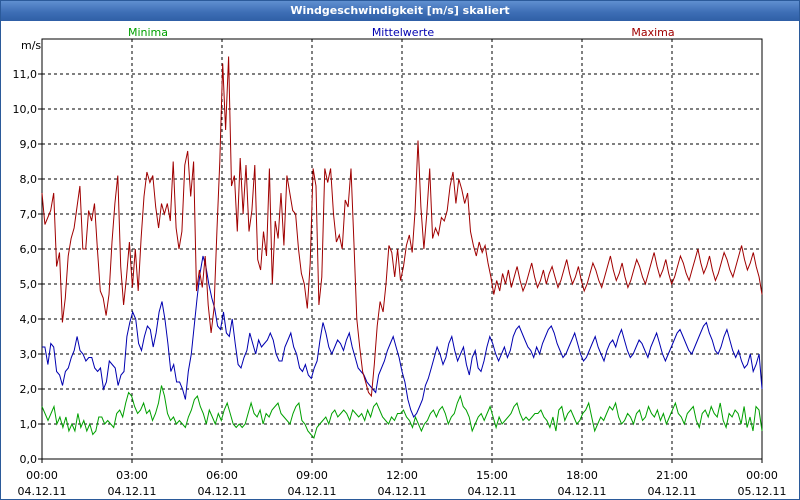  Describe the element at coordinates (29, 319) in the screenshot. I see `y-tick-label: 4,0` at that location.